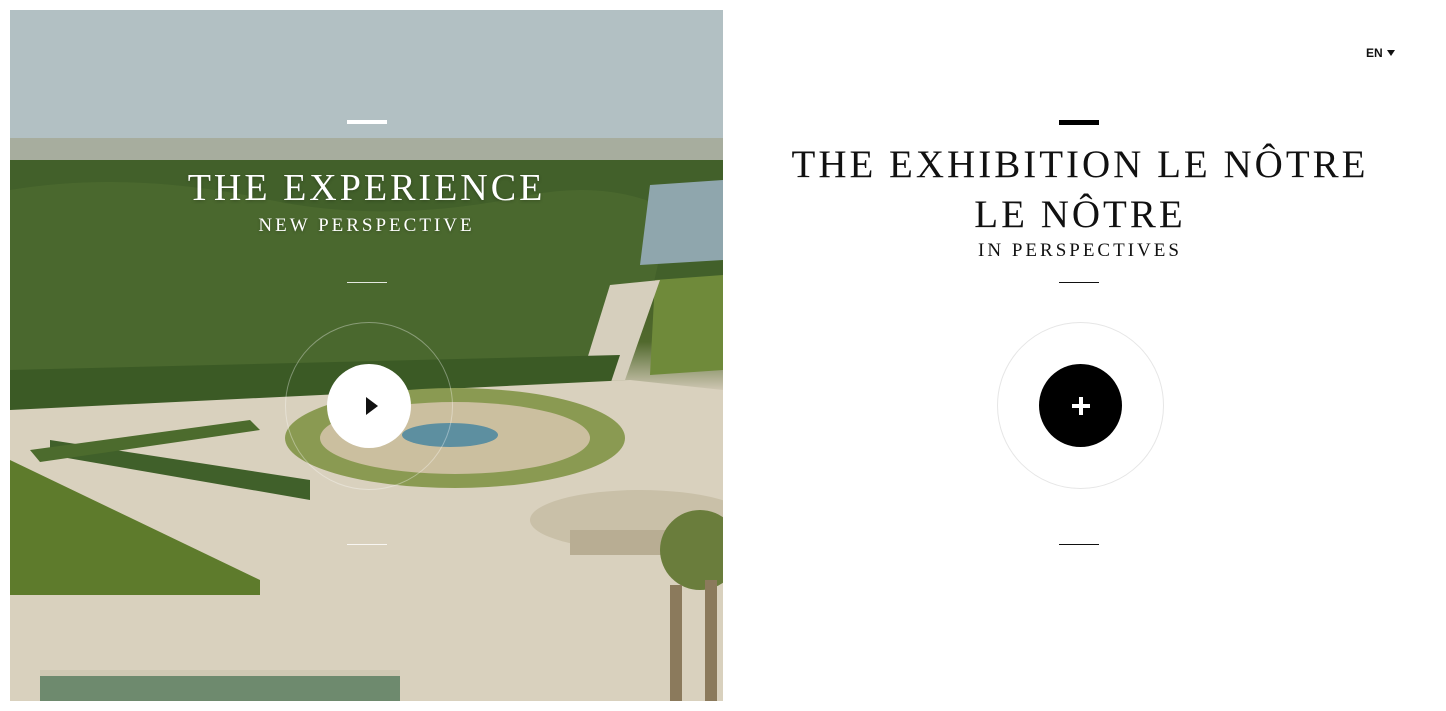 This screenshot has height=711, width=1446. Describe the element at coordinates (1374, 53) in the screenshot. I see `language-label: EN` at that location.